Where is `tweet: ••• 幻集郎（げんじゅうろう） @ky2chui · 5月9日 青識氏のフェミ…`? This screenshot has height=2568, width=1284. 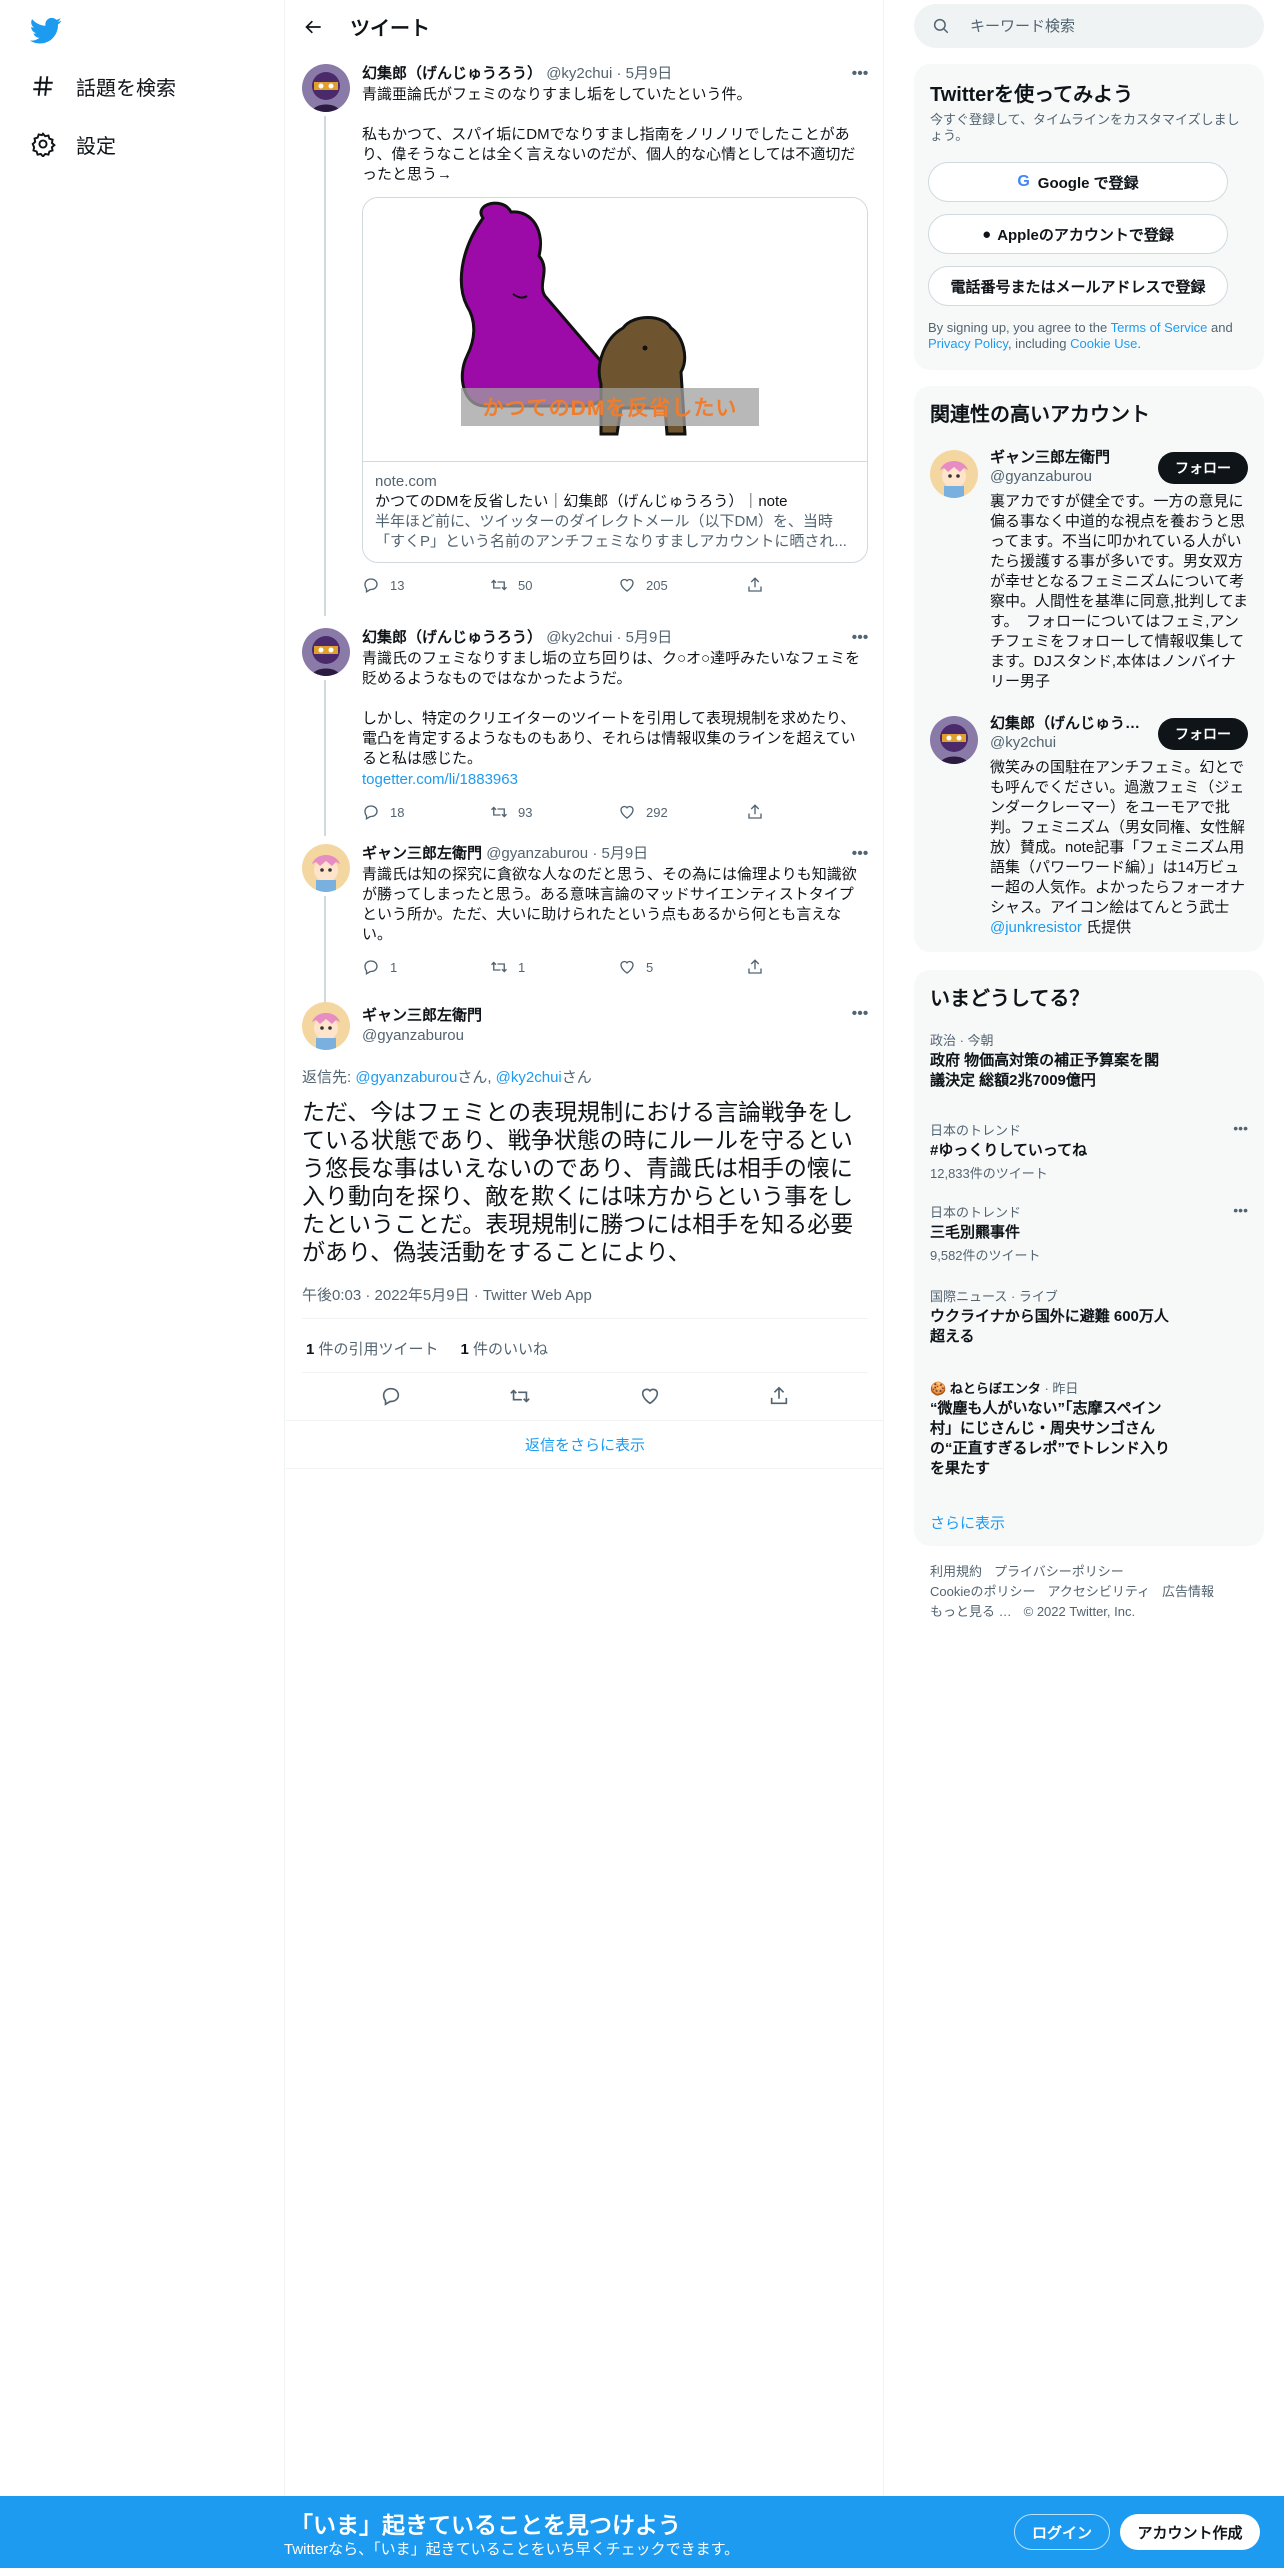
tweet: ••• 幻集郎（げんじゅうろう） @ky2chui · 5月9日 青識氏のフェミ… is located at coordinates (585, 732).